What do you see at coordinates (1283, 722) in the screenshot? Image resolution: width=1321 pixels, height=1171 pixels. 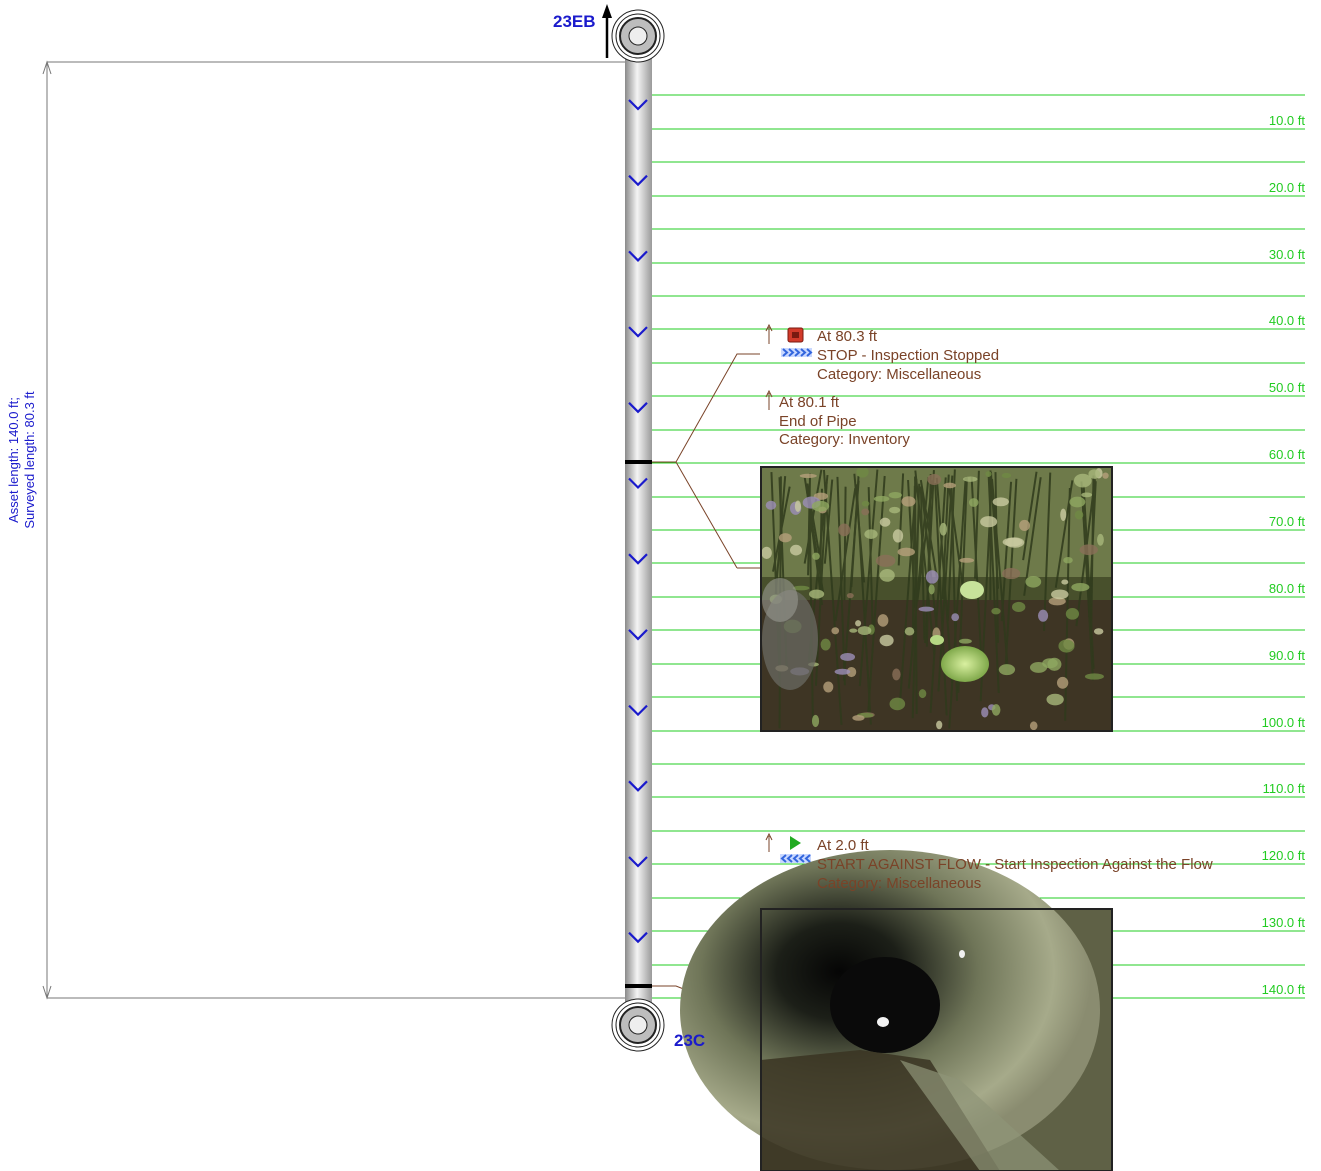 I see `distance-label: 100.0 ft` at bounding box center [1283, 722].